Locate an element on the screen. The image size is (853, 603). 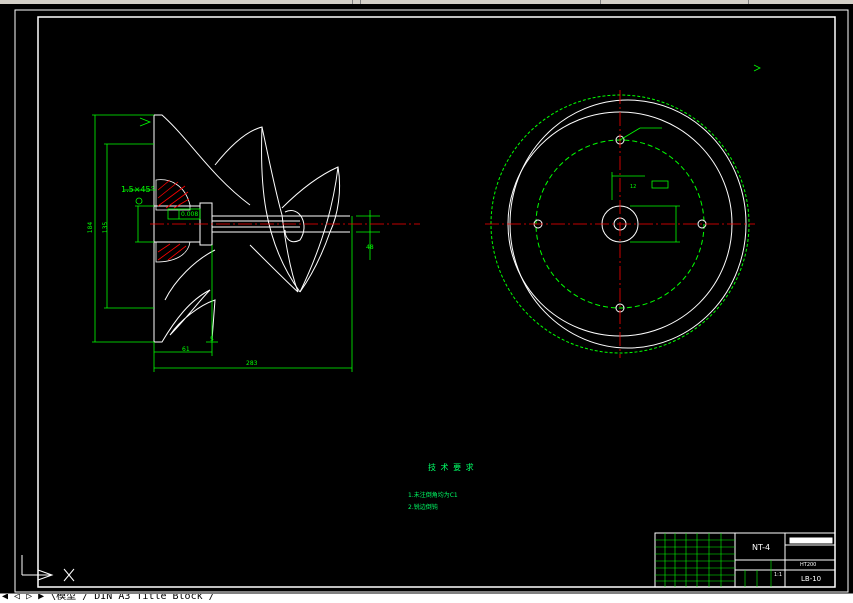
hatch-bottom-outline is located at coordinates (173, 252).